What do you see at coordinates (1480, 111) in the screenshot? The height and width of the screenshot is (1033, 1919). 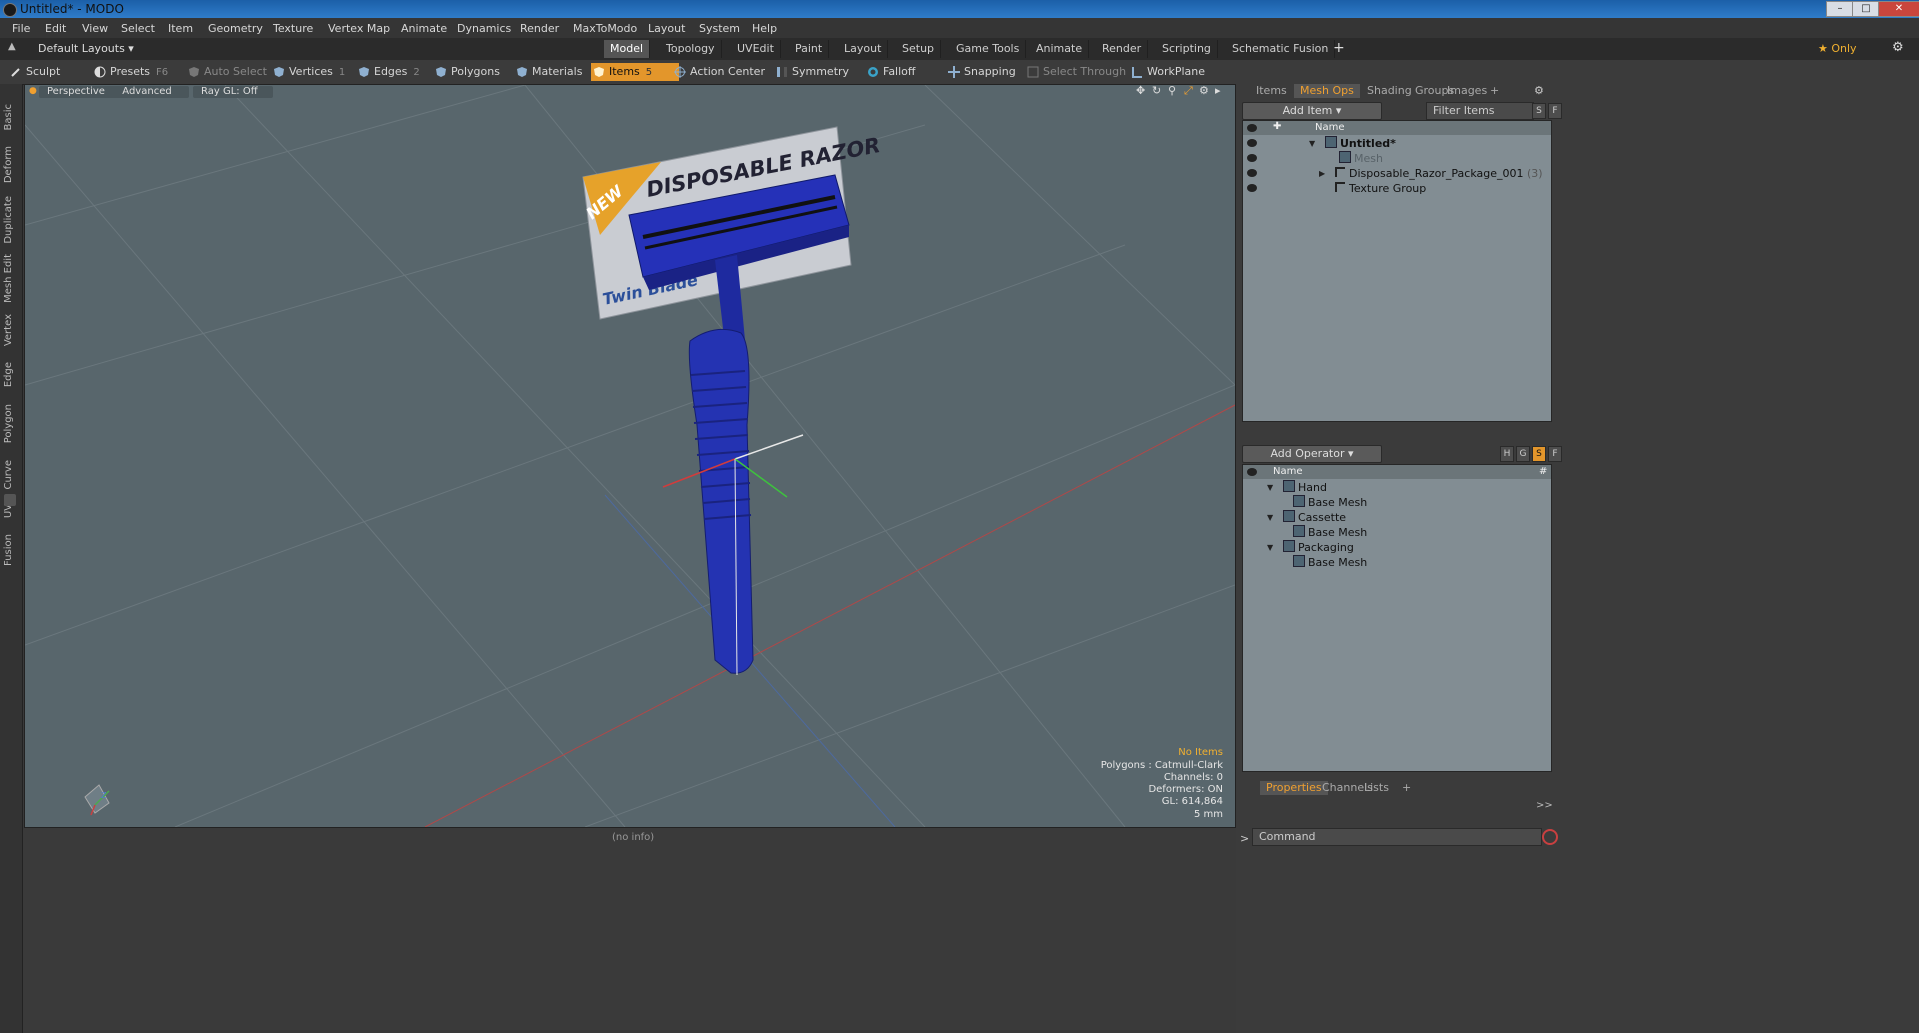 I see `filter-items-input: Filter Items` at bounding box center [1480, 111].